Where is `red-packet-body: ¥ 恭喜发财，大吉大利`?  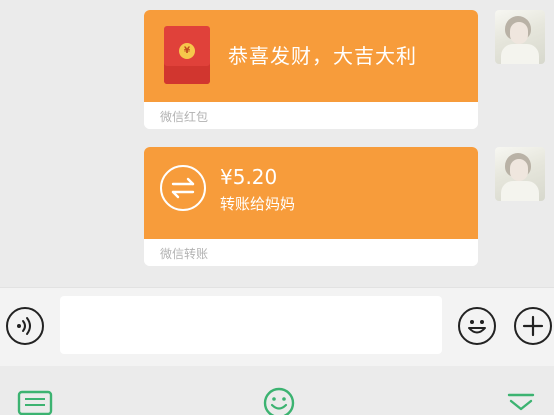 red-packet-body: ¥ 恭喜发财，大吉大利 is located at coordinates (311, 56).